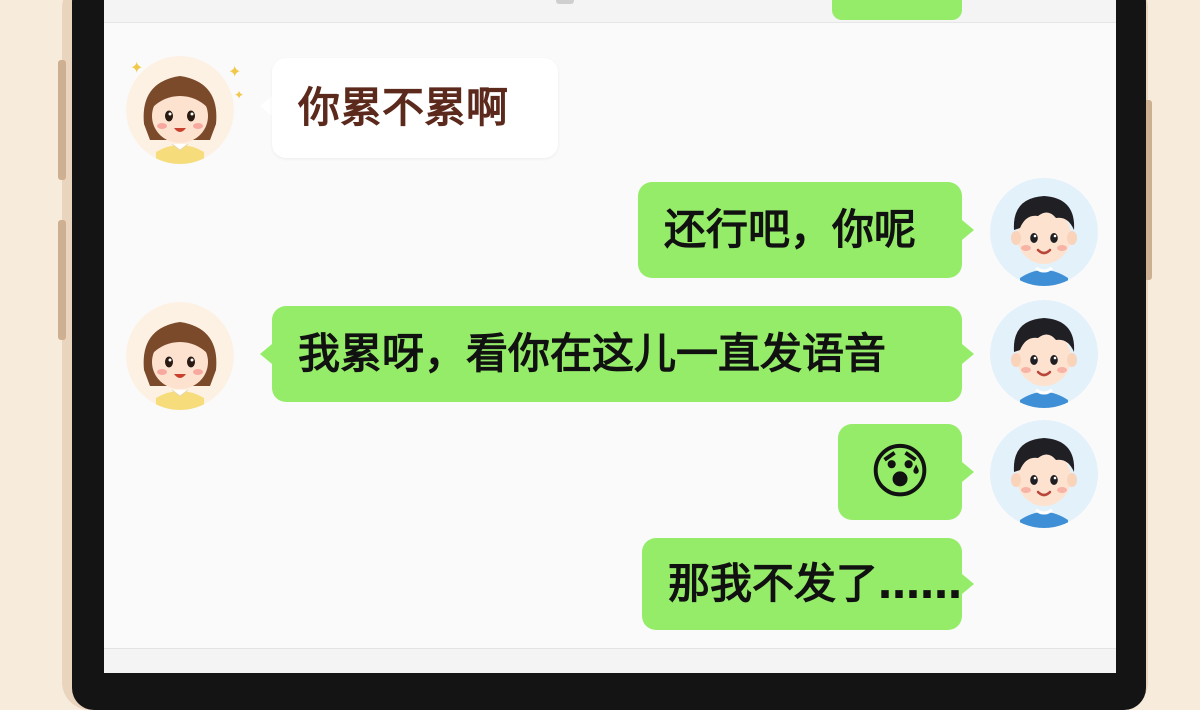 This screenshot has height=710, width=1200. Describe the element at coordinates (180, 356) in the screenshot. I see `girl-avatar` at that location.